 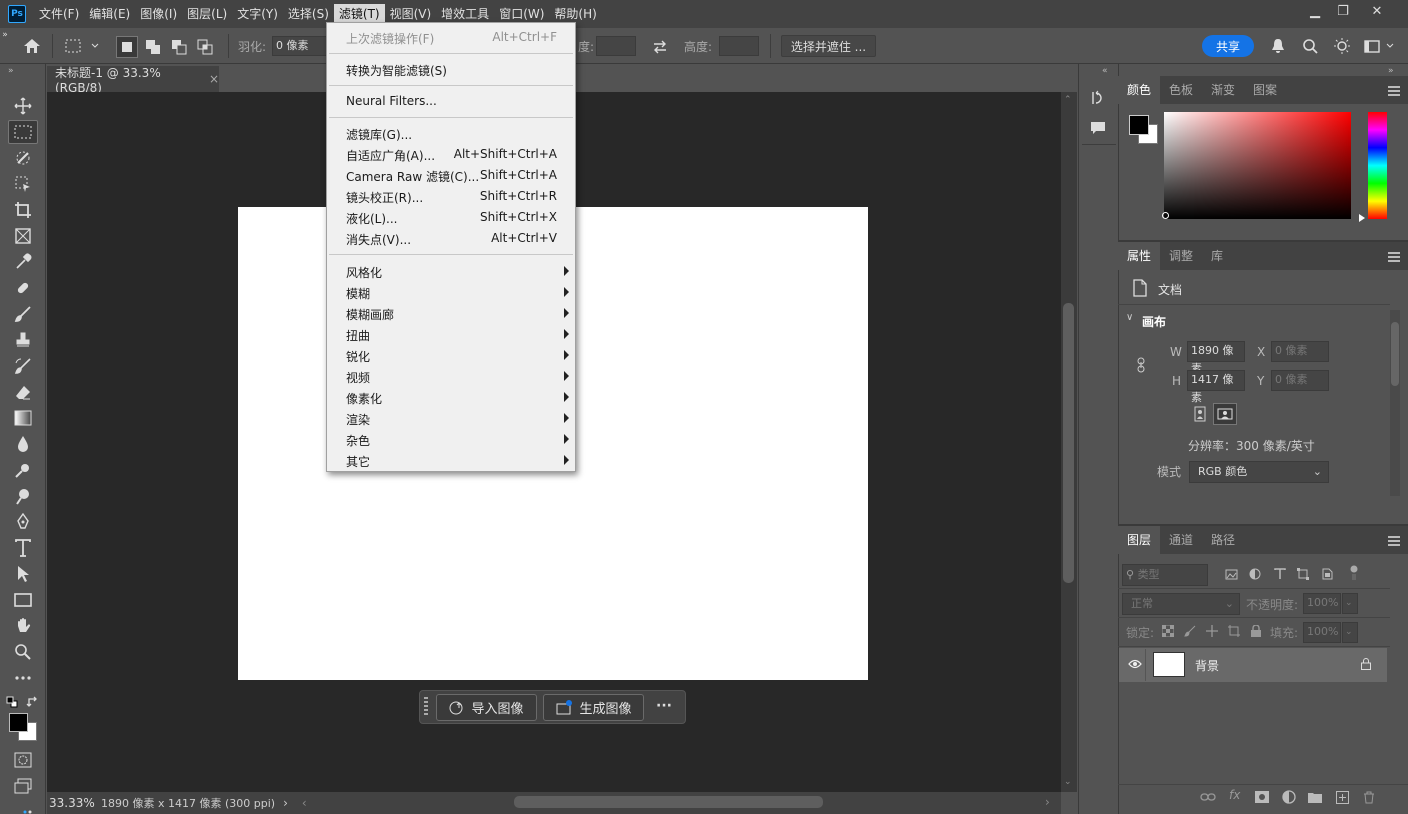 I want to click on menu-item: 滤镜(T), so click(x=359, y=14).